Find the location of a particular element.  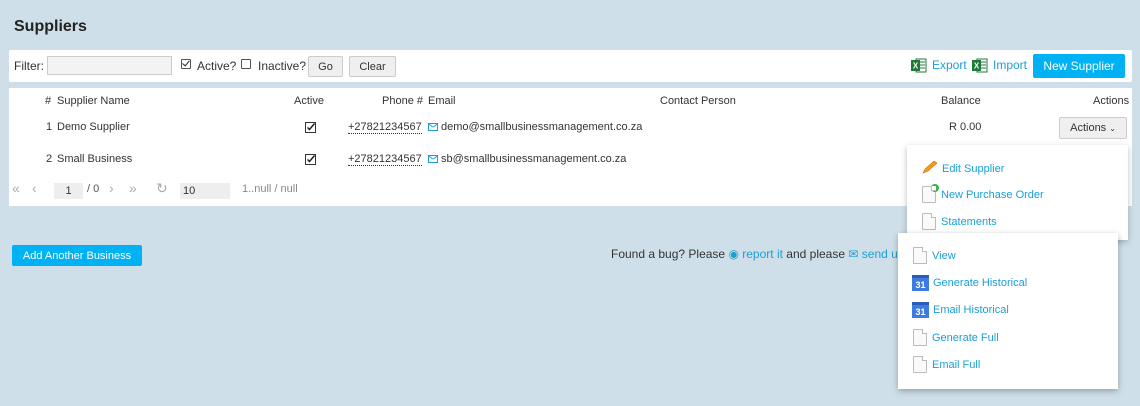

page-range: 1..null / null is located at coordinates (270, 189).